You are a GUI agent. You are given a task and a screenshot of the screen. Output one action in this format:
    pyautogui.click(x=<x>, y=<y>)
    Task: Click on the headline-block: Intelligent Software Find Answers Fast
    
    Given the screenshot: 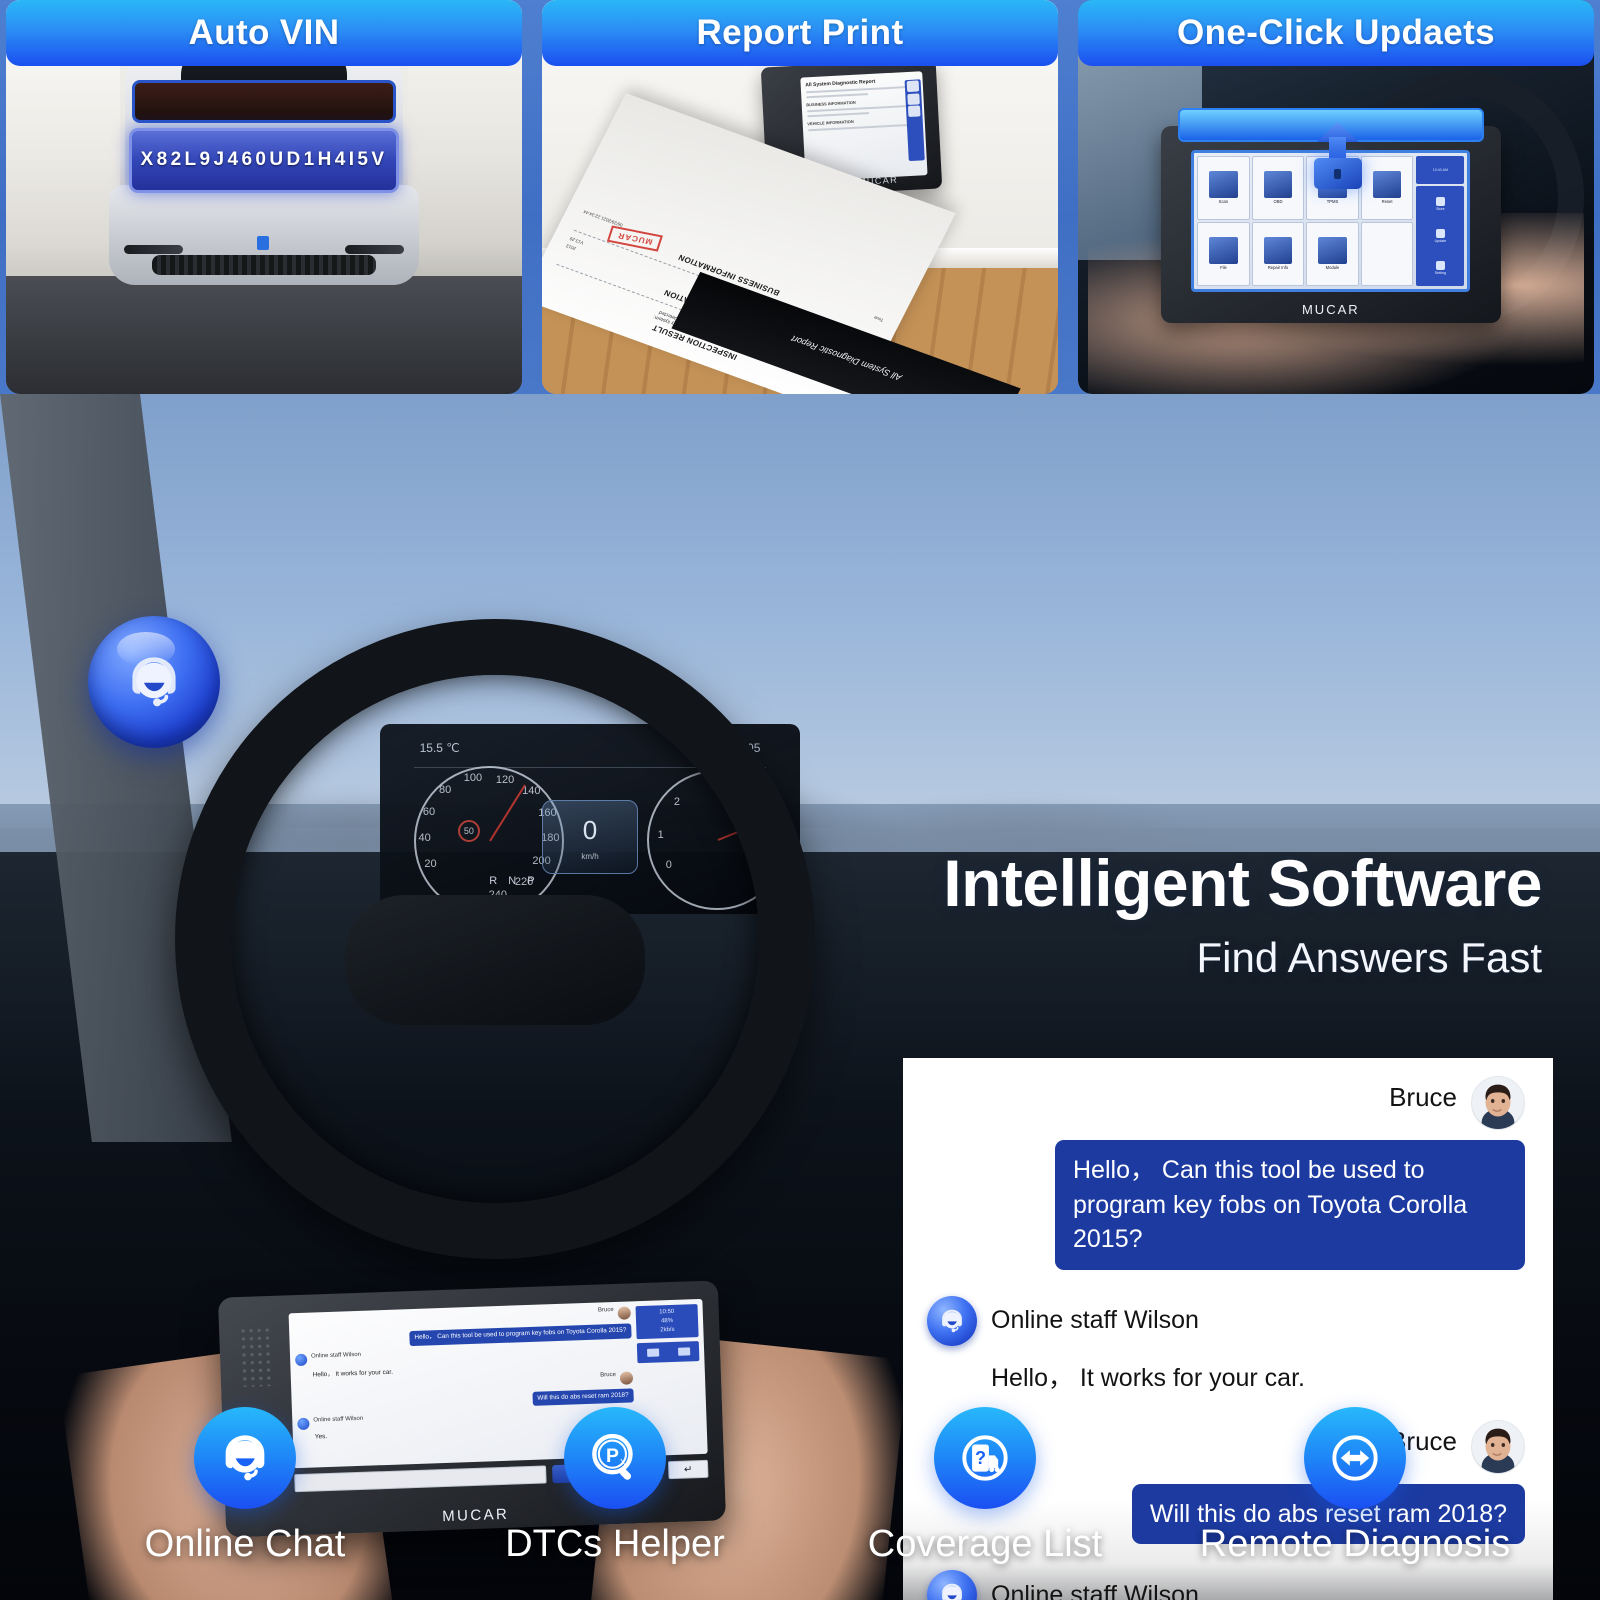 What is the action you would take?
    pyautogui.click(x=1242, y=914)
    